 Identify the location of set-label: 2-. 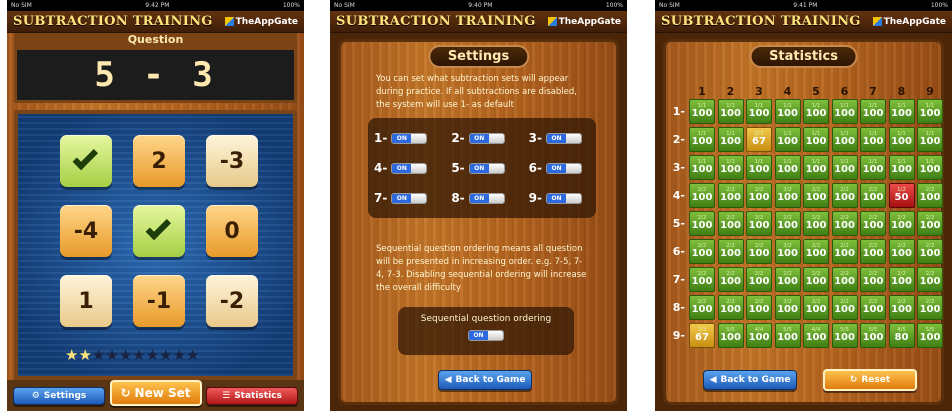
(458, 138).